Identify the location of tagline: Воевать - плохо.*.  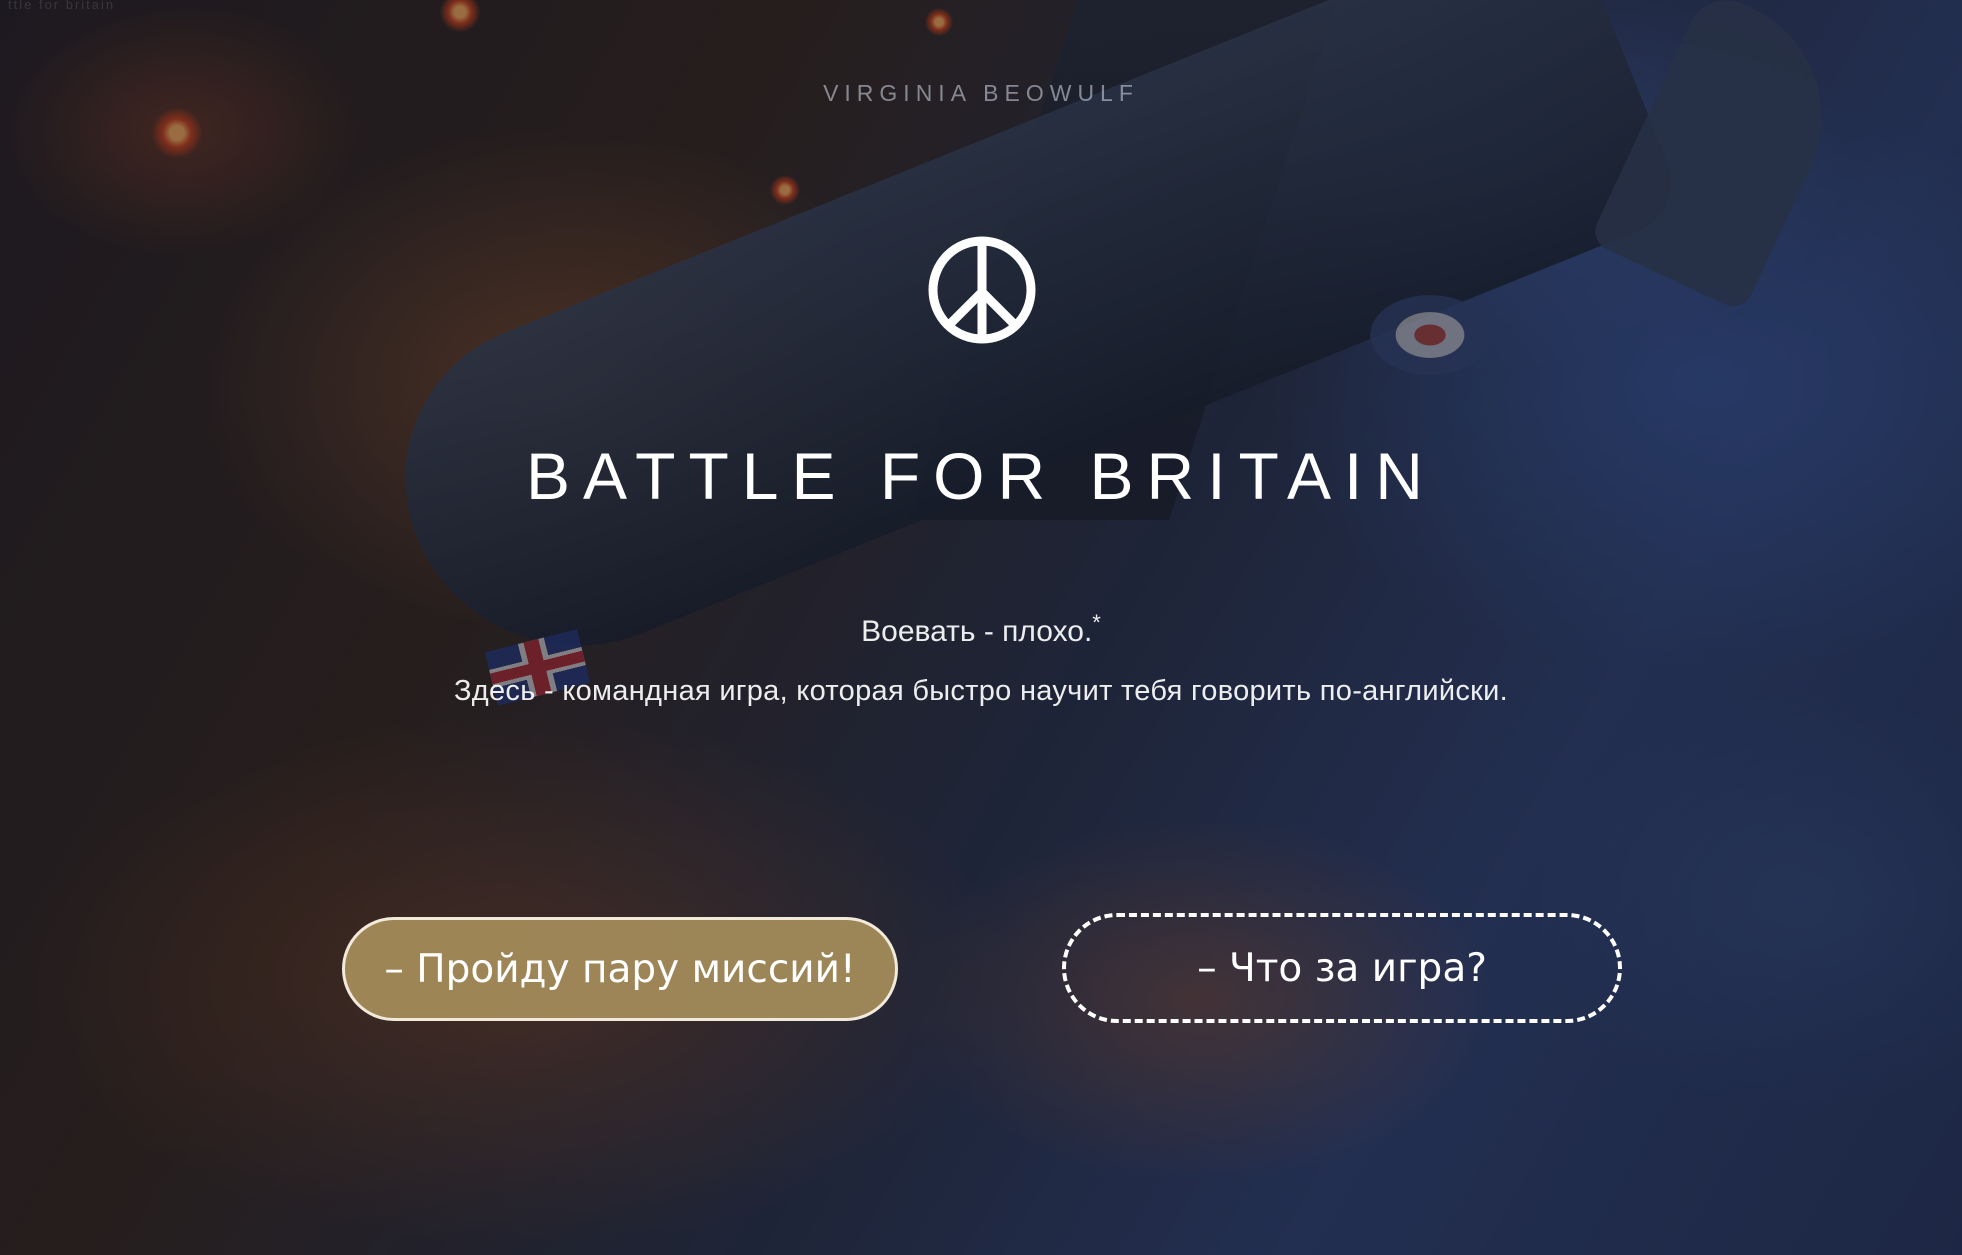
(981, 629).